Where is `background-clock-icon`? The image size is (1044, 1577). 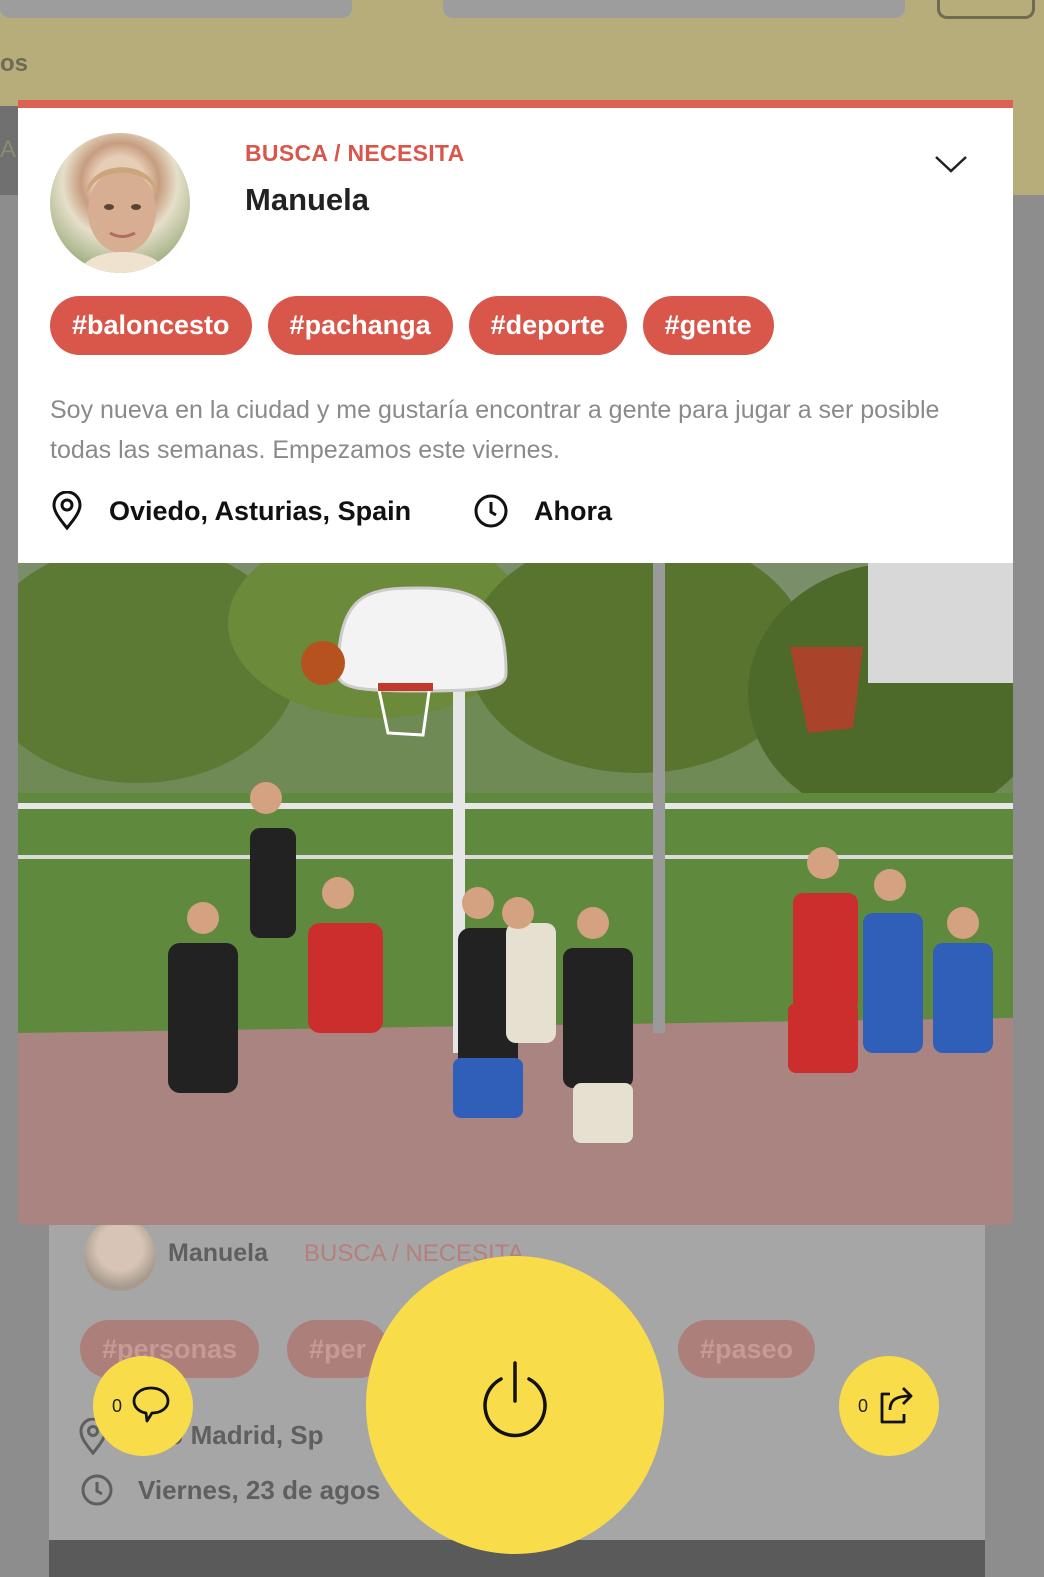 background-clock-icon is located at coordinates (97, 1490).